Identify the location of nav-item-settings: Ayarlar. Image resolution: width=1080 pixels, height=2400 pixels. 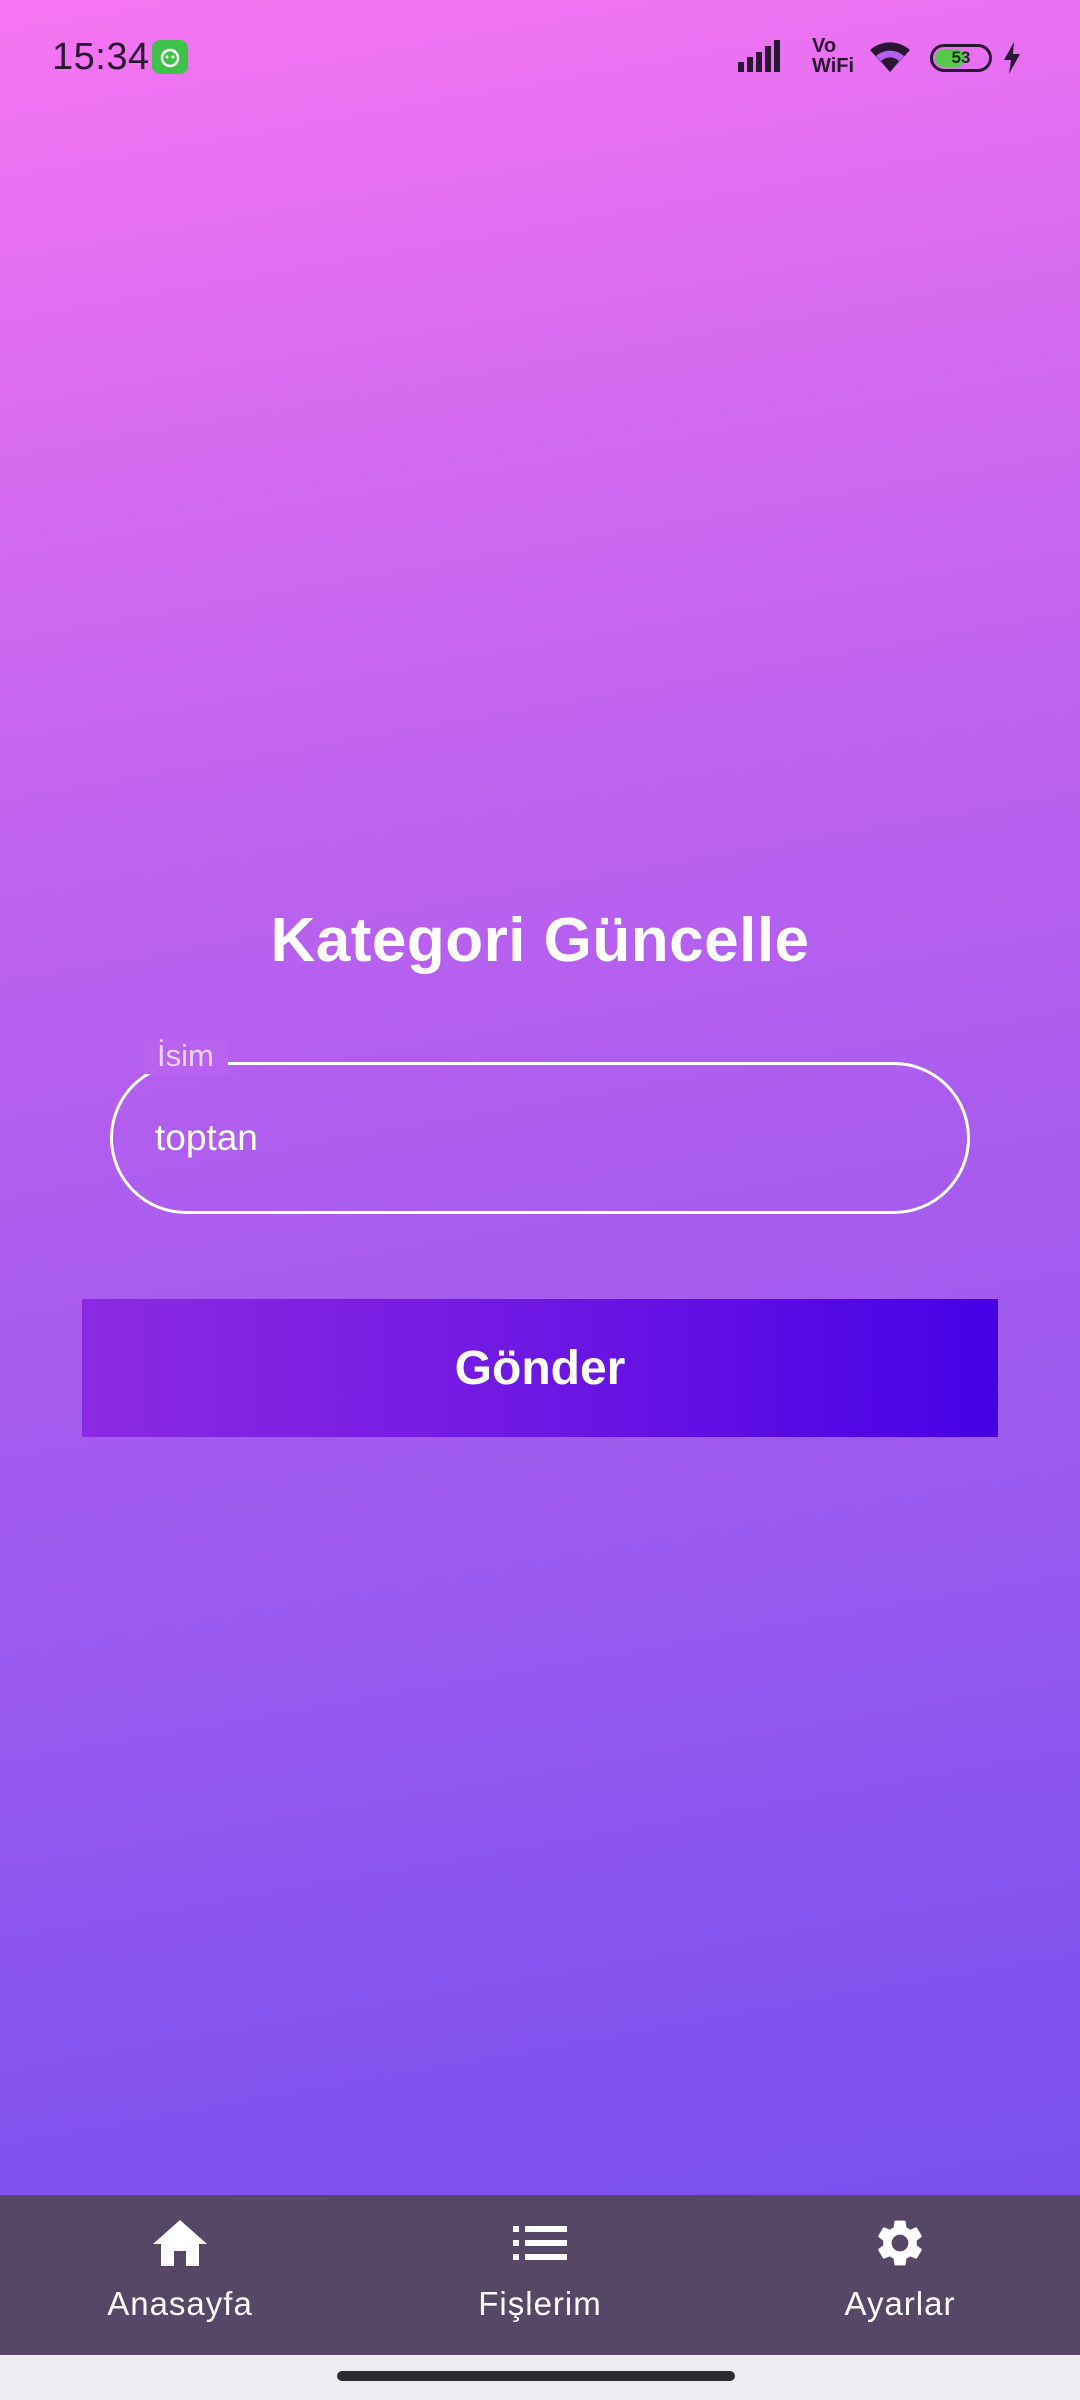
(900, 2275).